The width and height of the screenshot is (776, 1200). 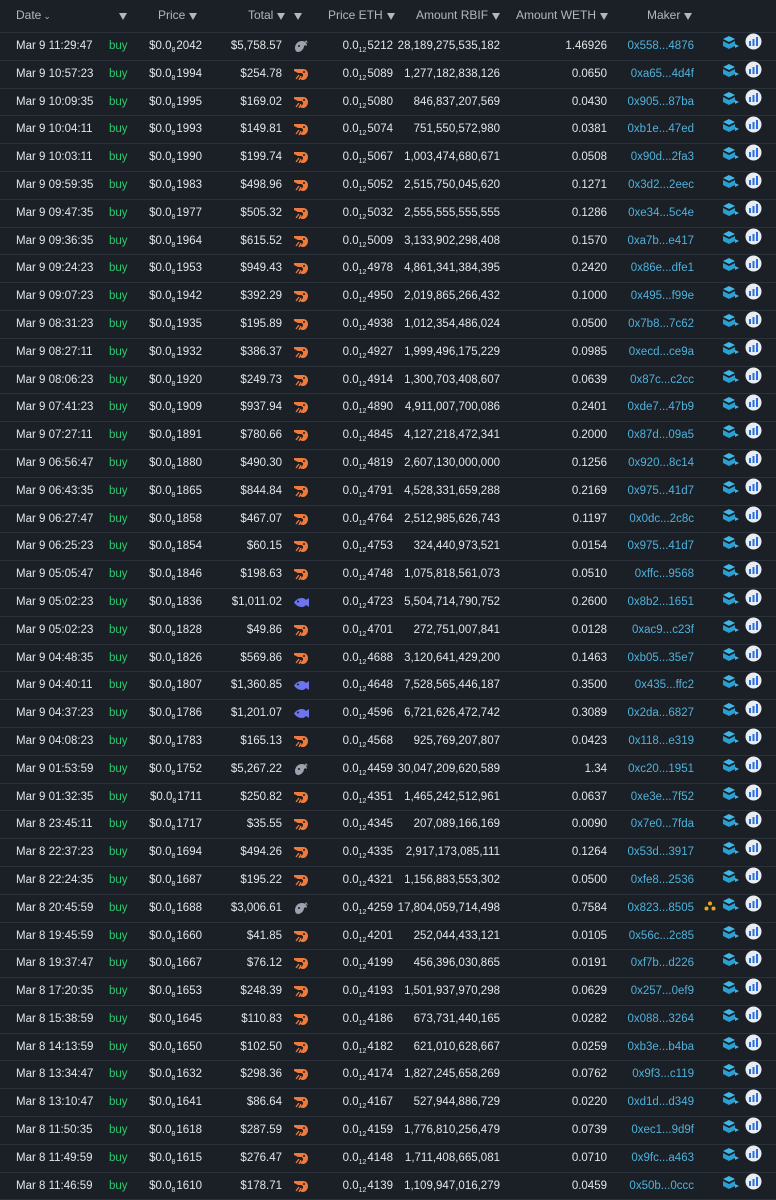 What do you see at coordinates (660, 658) in the screenshot?
I see `trade-maker-link: 0xb05...35e7` at bounding box center [660, 658].